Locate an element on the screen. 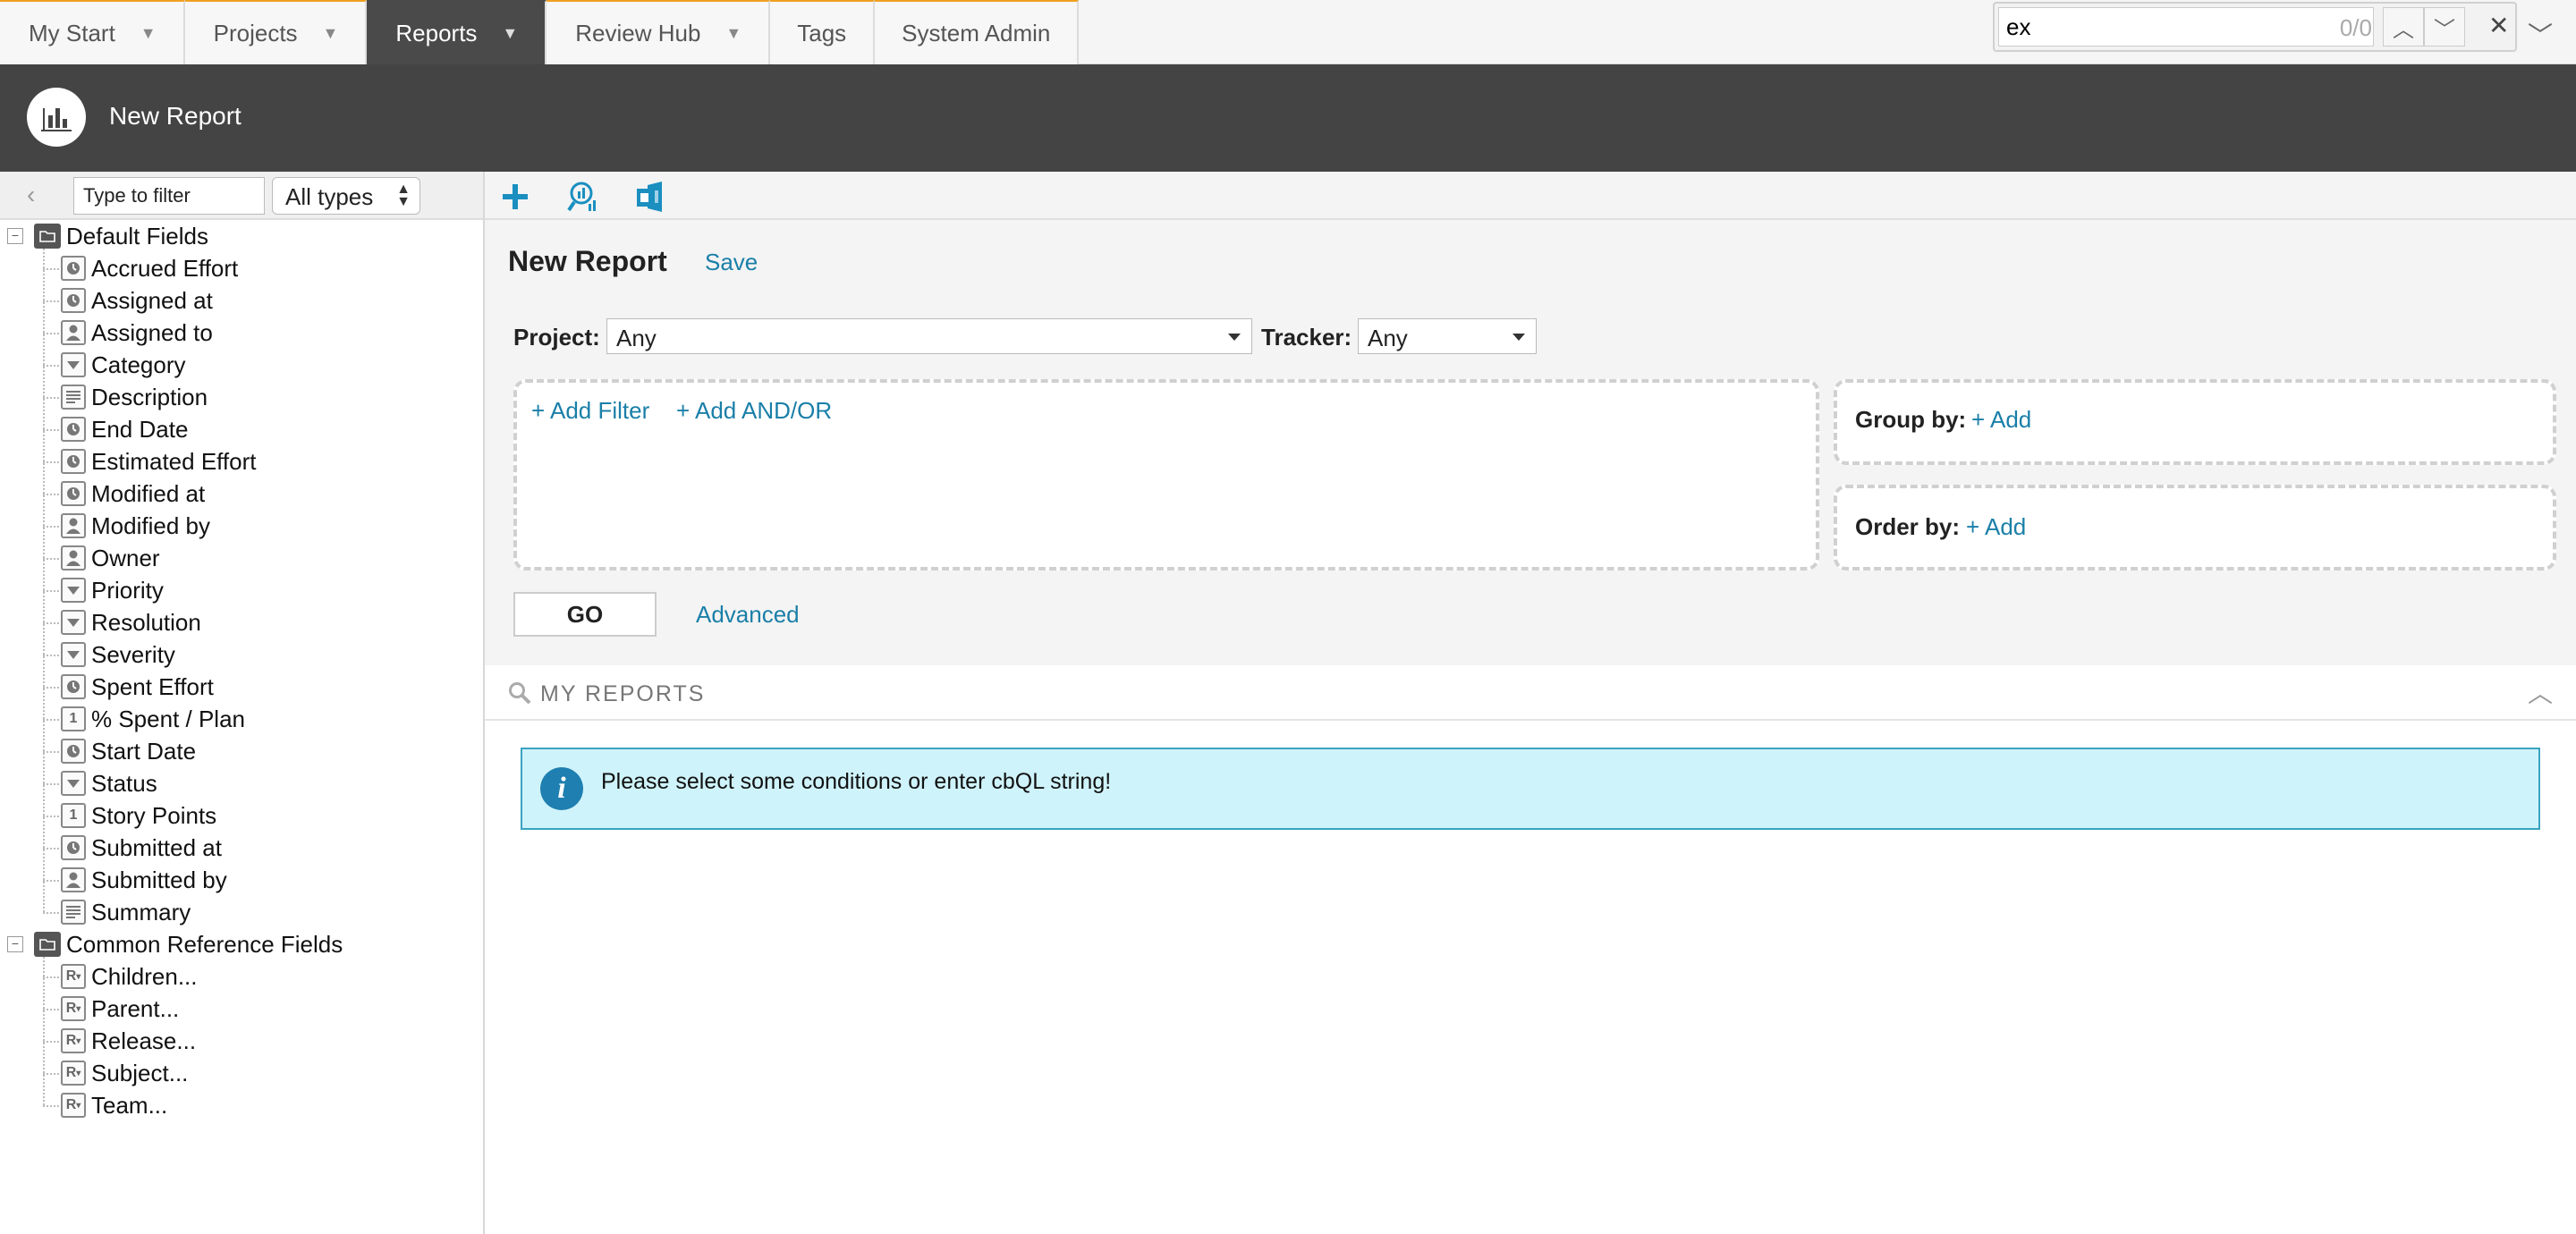 The image size is (2576, 1234). report-title: New Report is located at coordinates (587, 261).